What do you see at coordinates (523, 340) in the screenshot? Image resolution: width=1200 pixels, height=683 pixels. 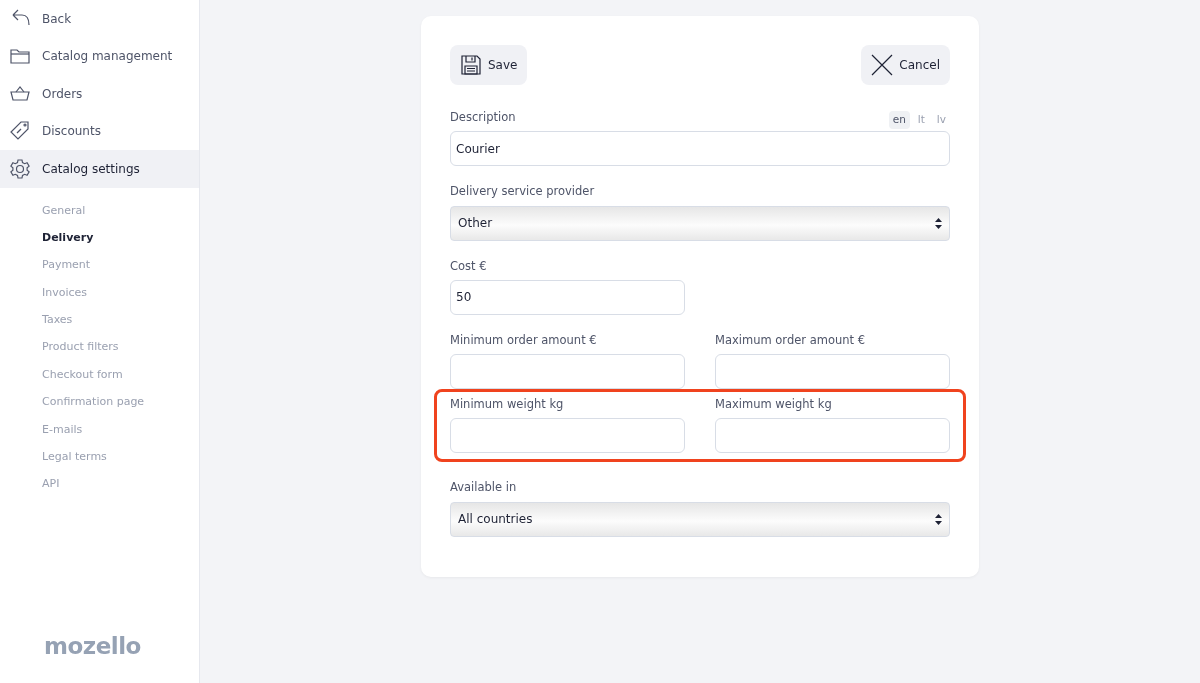 I see `field-label: Minimum order amount €` at bounding box center [523, 340].